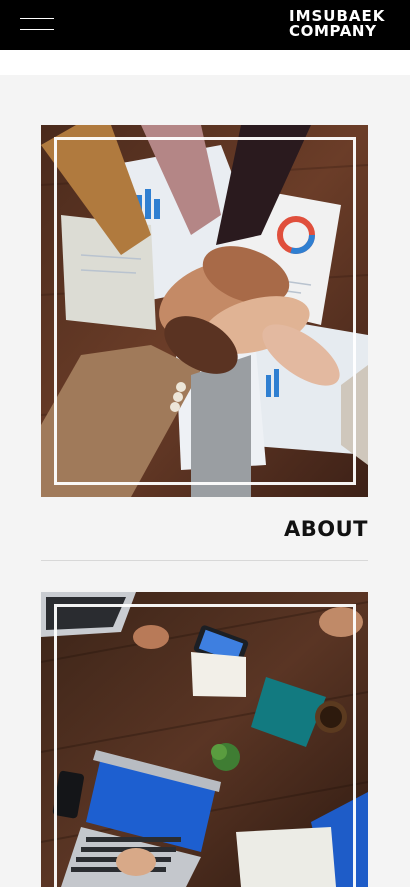 This screenshot has width=410, height=887. I want to click on company-logo: IMSUBAEK COMPANY, so click(339, 24).